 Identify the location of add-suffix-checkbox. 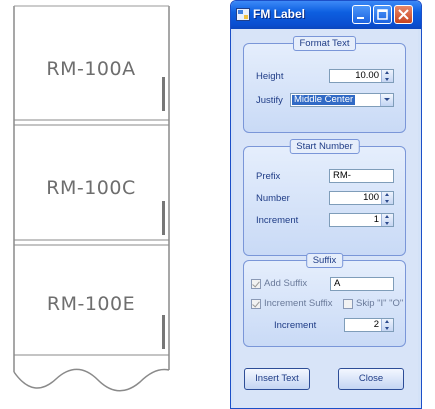
(256, 284).